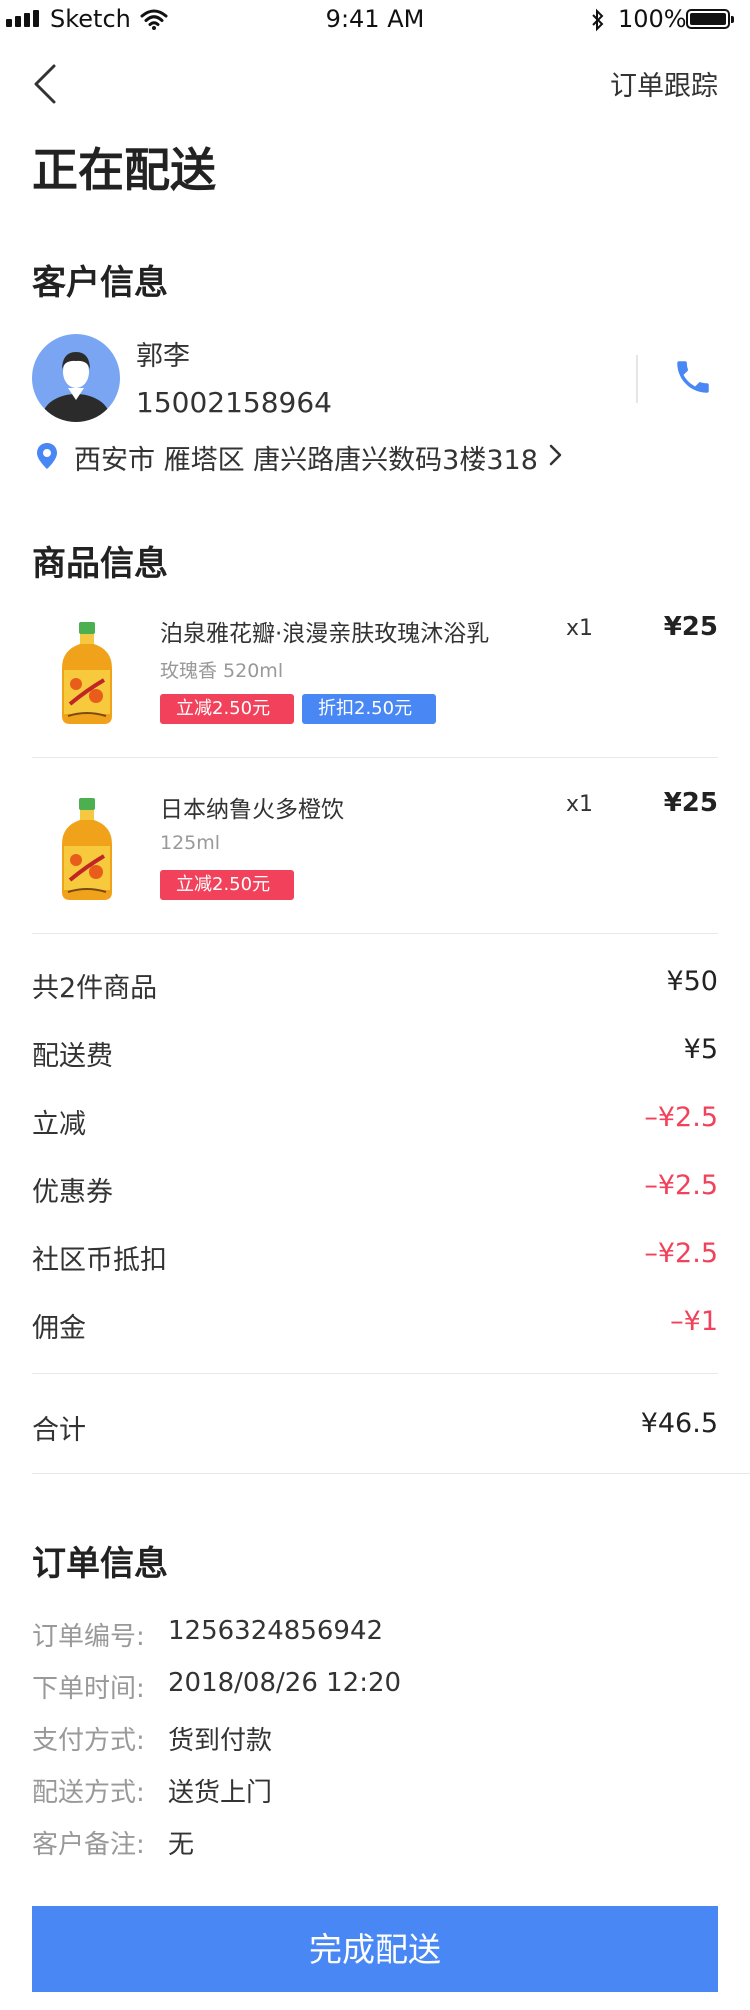 This screenshot has width=750, height=2010. What do you see at coordinates (694, 1321) in the screenshot?
I see `summary-value: –¥1` at bounding box center [694, 1321].